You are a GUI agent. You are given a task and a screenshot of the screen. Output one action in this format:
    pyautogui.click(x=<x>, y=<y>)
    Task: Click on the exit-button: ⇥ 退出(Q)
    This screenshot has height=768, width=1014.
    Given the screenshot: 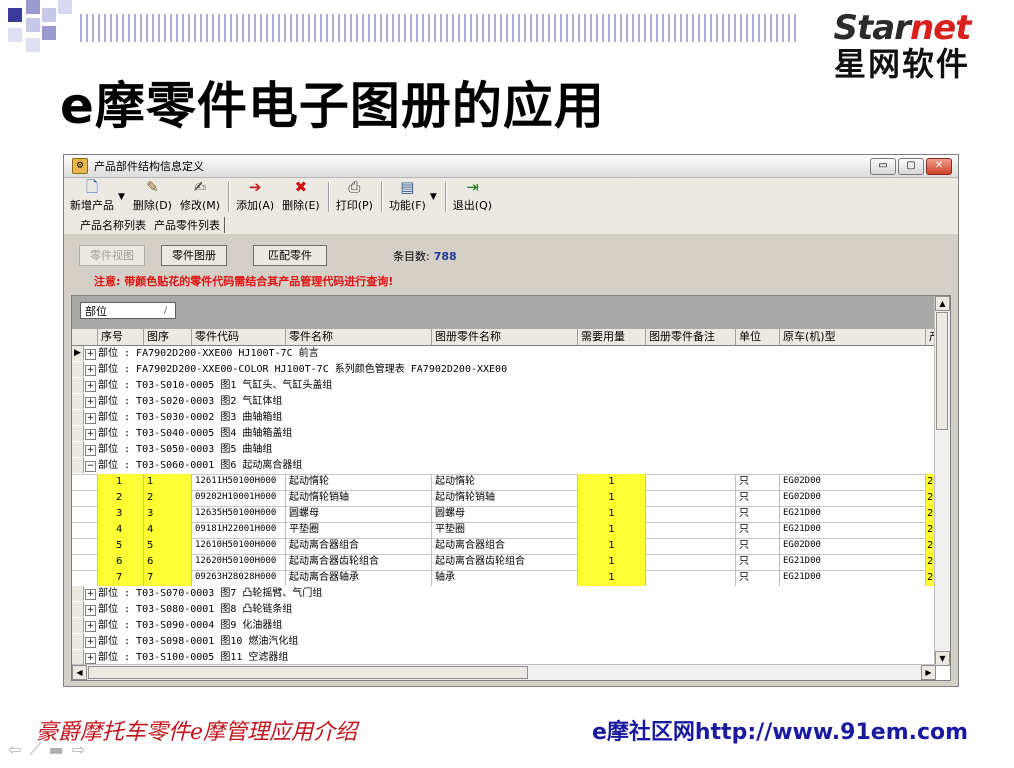 What is the action you would take?
    pyautogui.click(x=472, y=197)
    